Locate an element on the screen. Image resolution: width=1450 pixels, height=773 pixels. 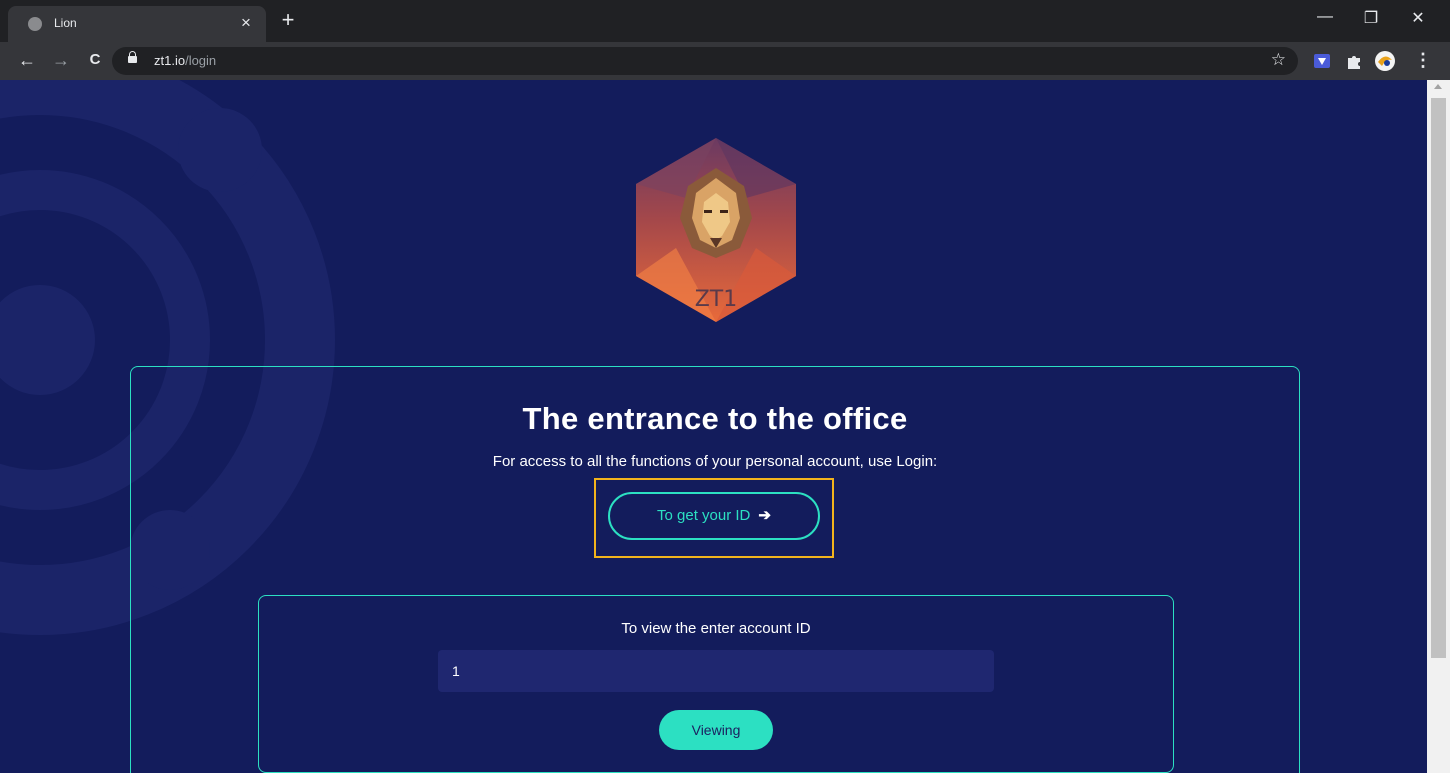
page-title: The entrance to the office is located at coordinates (715, 418).